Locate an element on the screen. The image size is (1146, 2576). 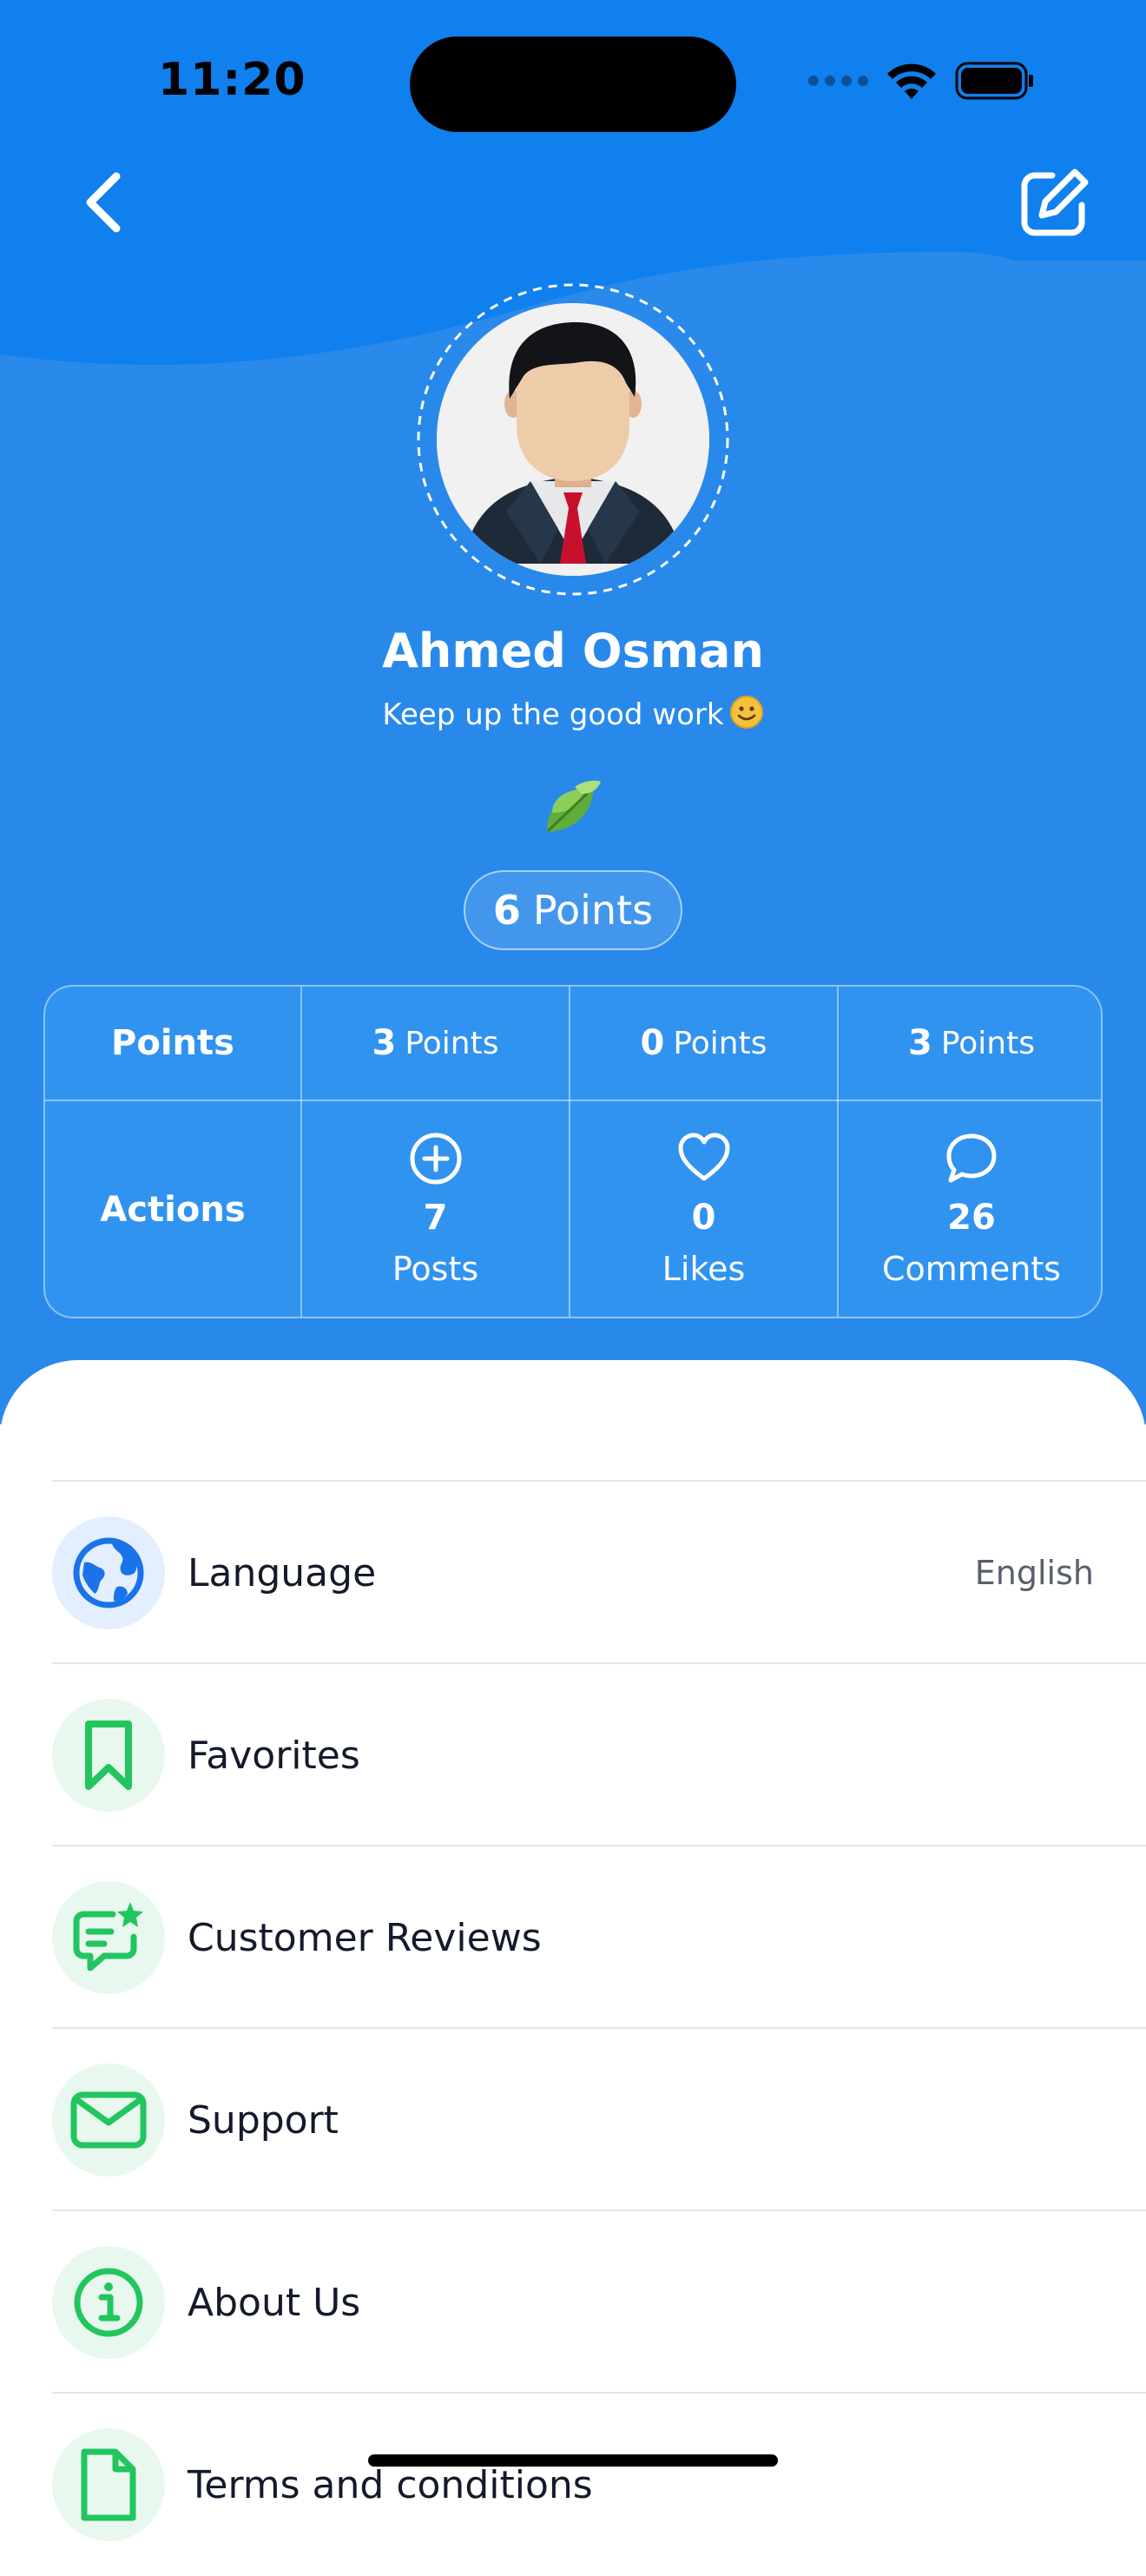
menu-item-terms: Terms and conditions is located at coordinates (599, 2484).